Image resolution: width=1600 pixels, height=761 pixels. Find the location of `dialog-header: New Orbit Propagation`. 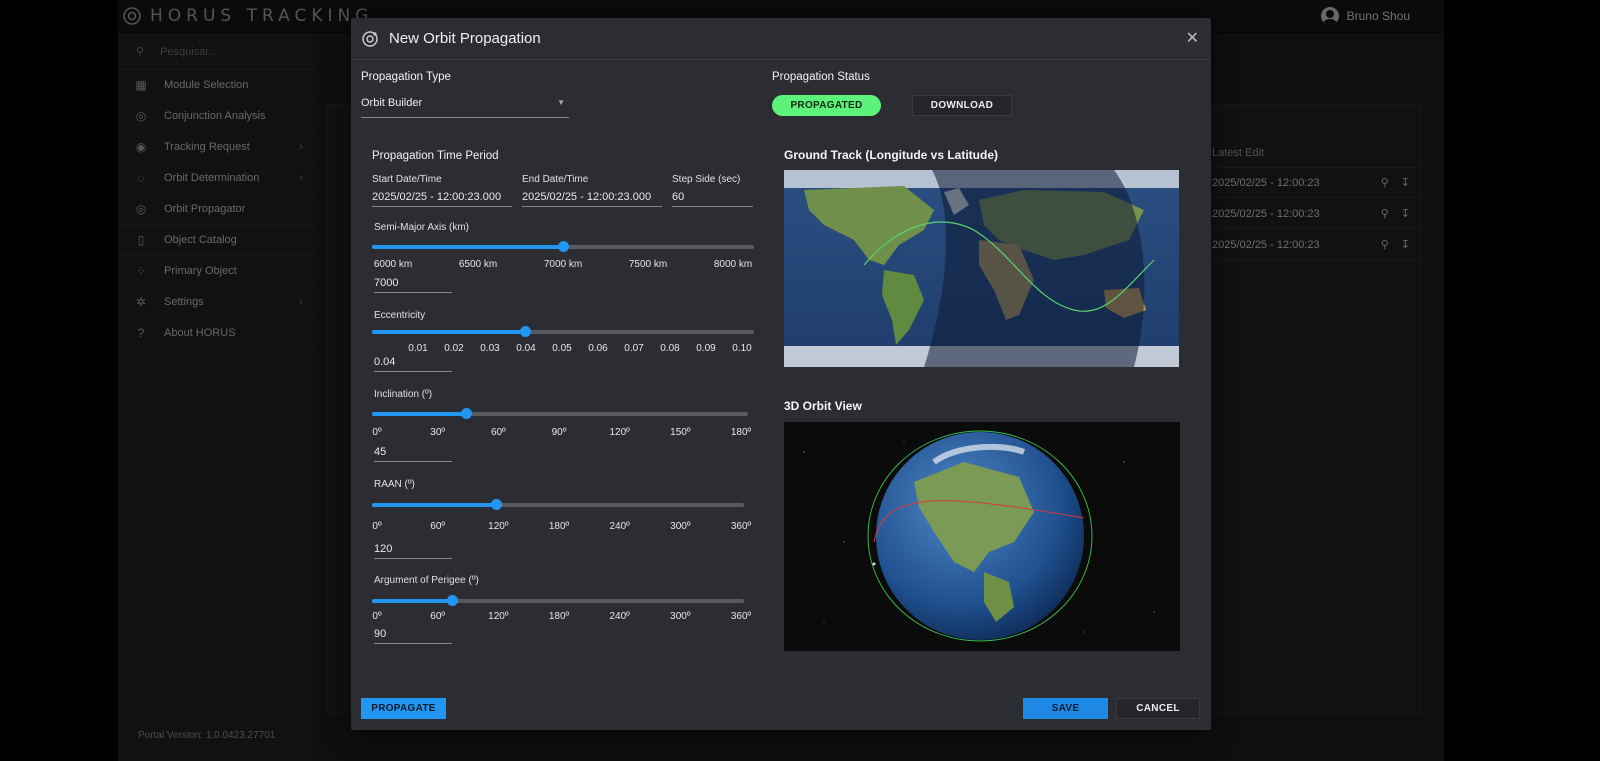

dialog-header: New Orbit Propagation is located at coordinates (781, 39).